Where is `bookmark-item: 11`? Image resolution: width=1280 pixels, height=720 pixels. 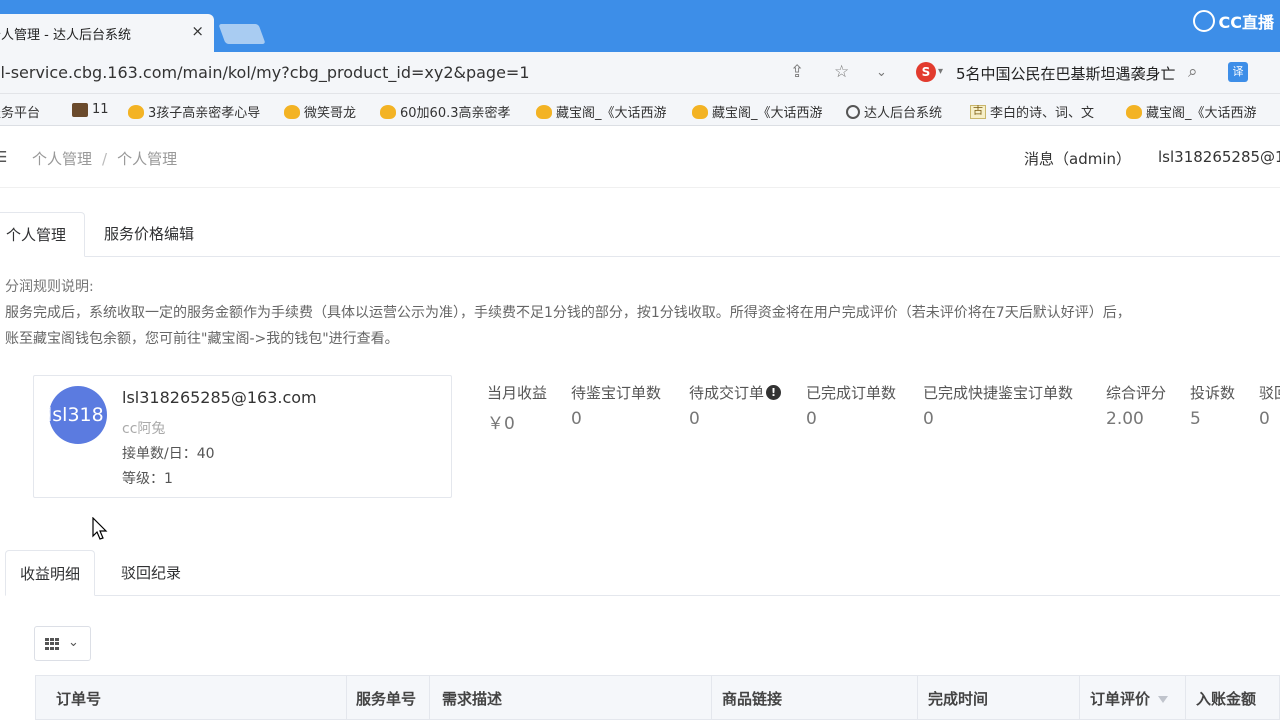 bookmark-item: 11 is located at coordinates (90, 109).